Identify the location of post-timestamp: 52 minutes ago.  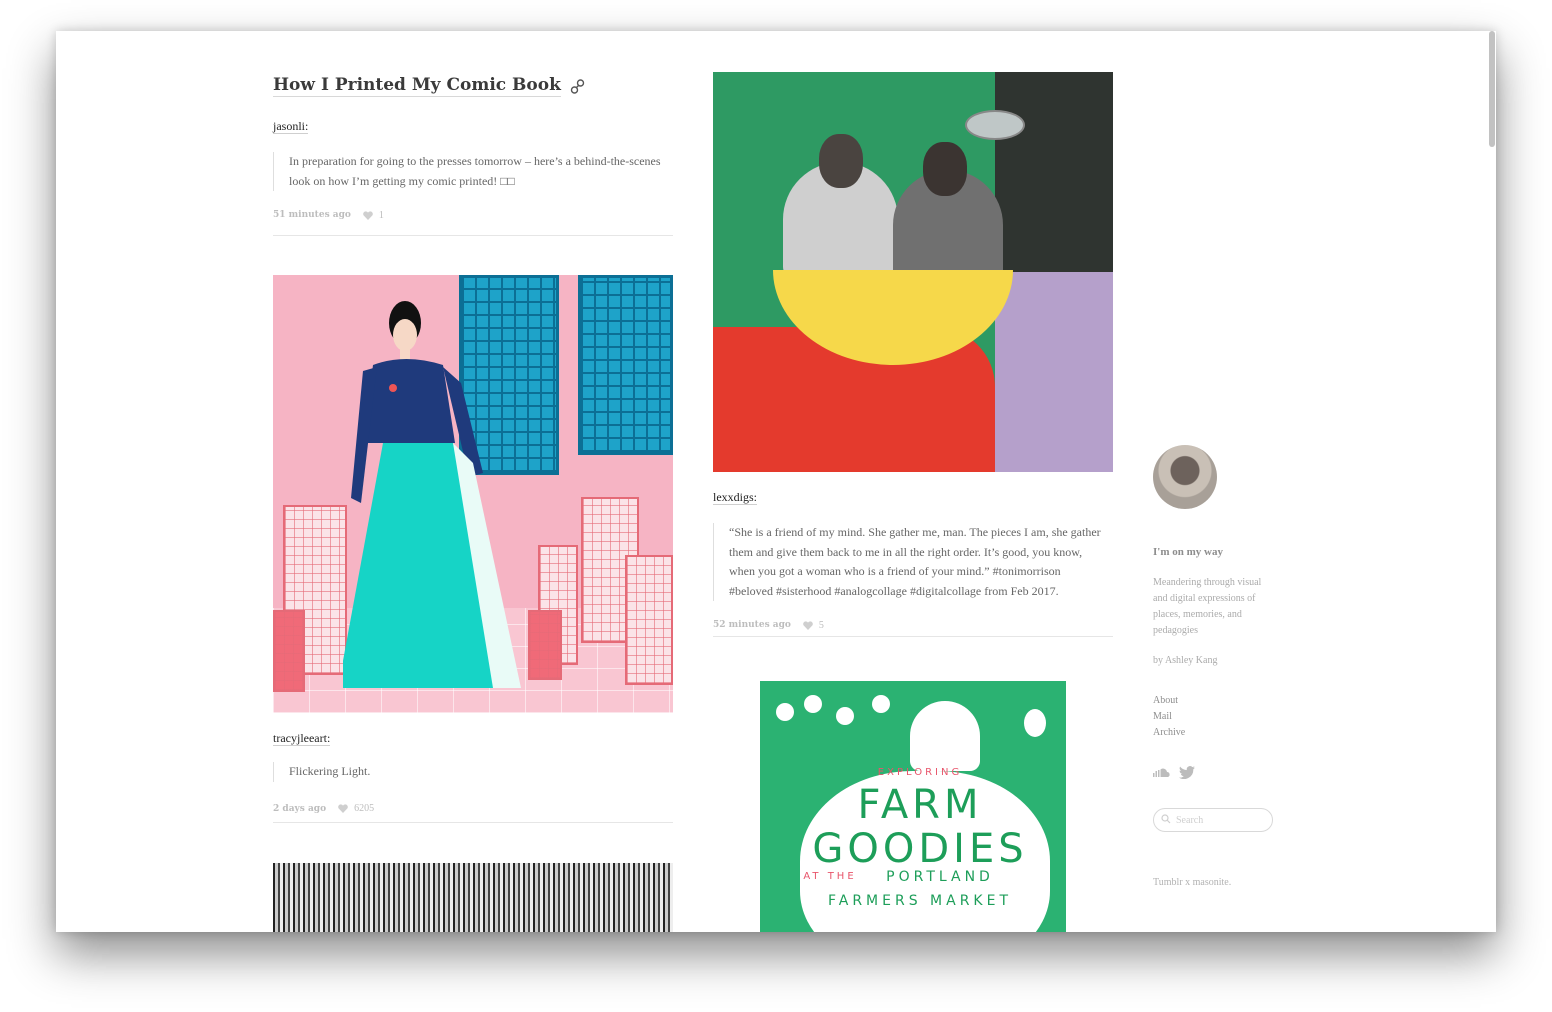
(752, 625).